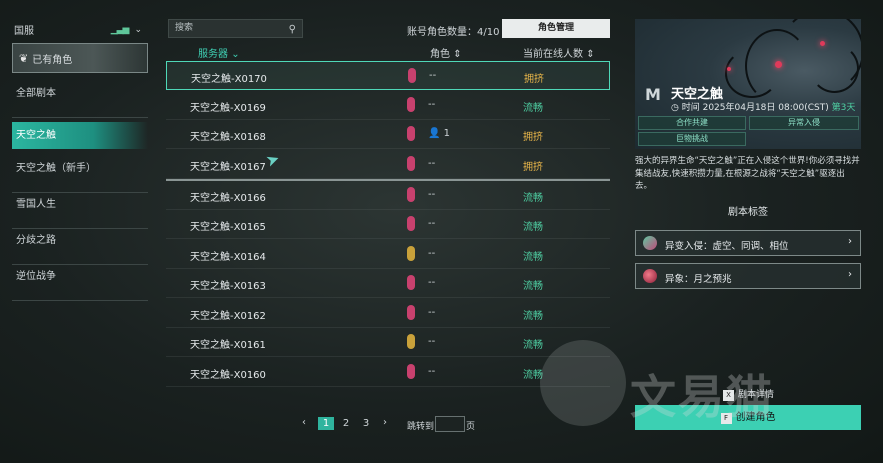 This screenshot has width=883, height=463. What do you see at coordinates (78, 29) in the screenshot?
I see `region-selector: 国服 ▁▃▅ ⌄` at bounding box center [78, 29].